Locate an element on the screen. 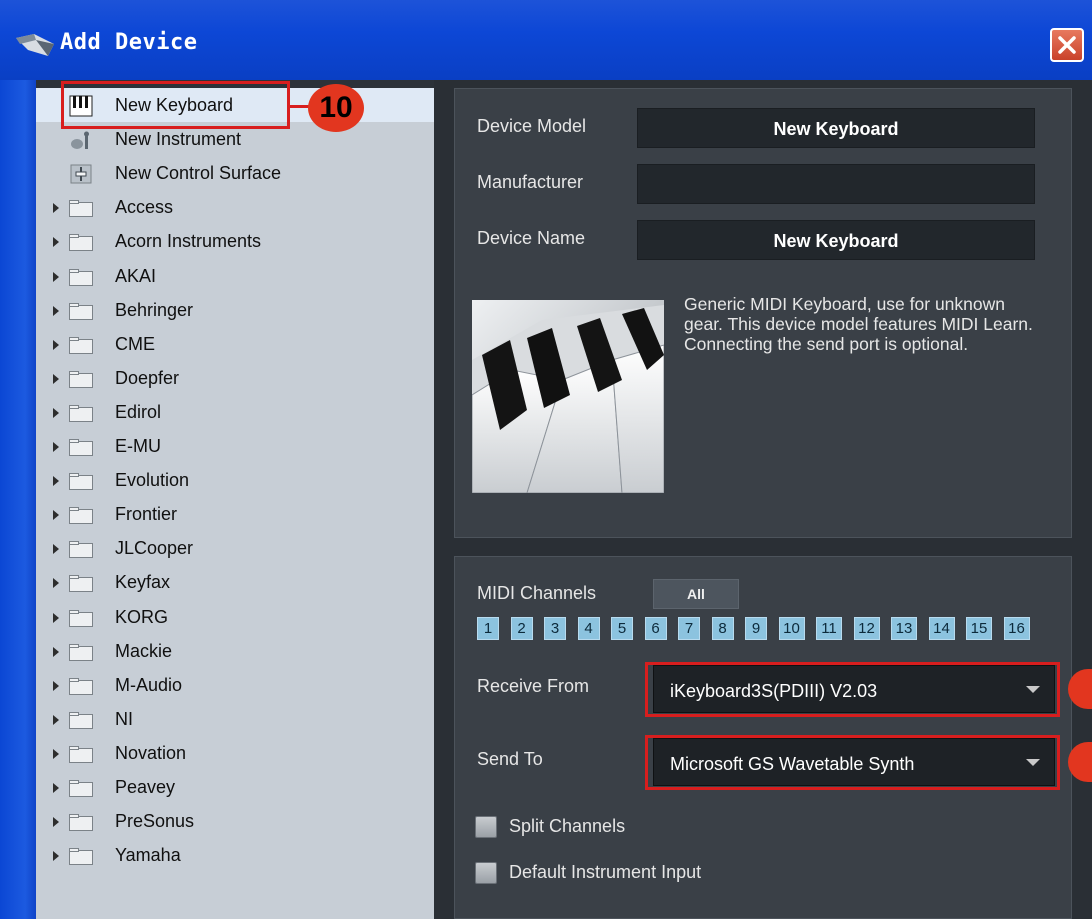  title-bar: Add Device is located at coordinates (546, 40).